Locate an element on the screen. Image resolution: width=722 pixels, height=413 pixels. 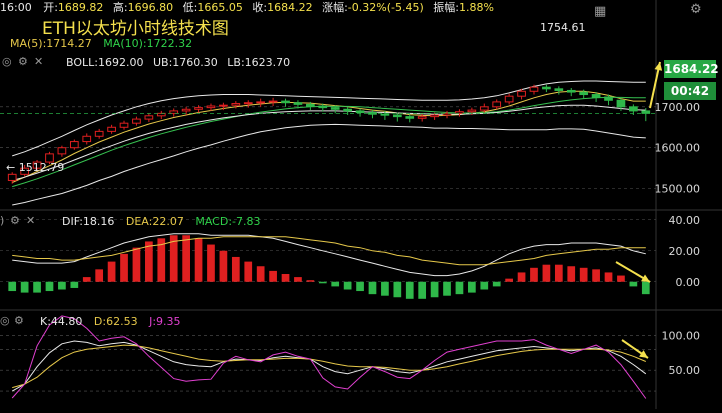
y-tick-label: 0.00 is located at coordinates (688, 282).